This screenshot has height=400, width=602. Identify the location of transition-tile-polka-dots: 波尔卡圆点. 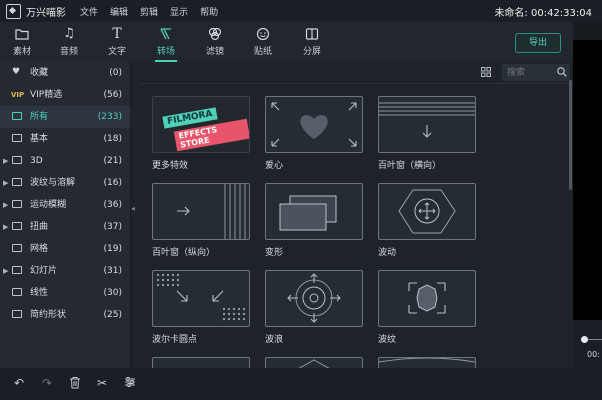
(201, 307).